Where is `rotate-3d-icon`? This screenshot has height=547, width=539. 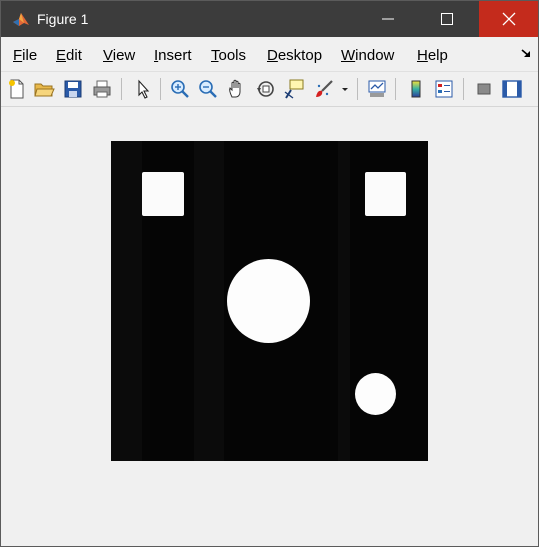
rotate-3d-icon is located at coordinates (265, 89).